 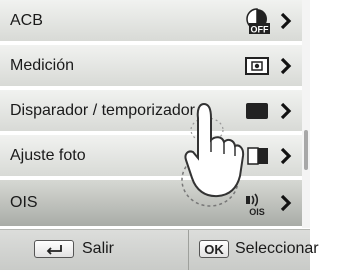 I want to click on menu-item-acb: ACB OFF, so click(x=151, y=21).